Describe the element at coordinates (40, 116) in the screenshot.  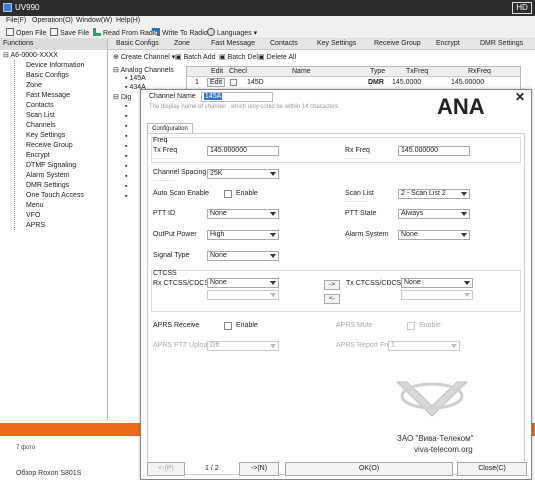
I see `sidebar-item-scan-list: Scan List` at that location.